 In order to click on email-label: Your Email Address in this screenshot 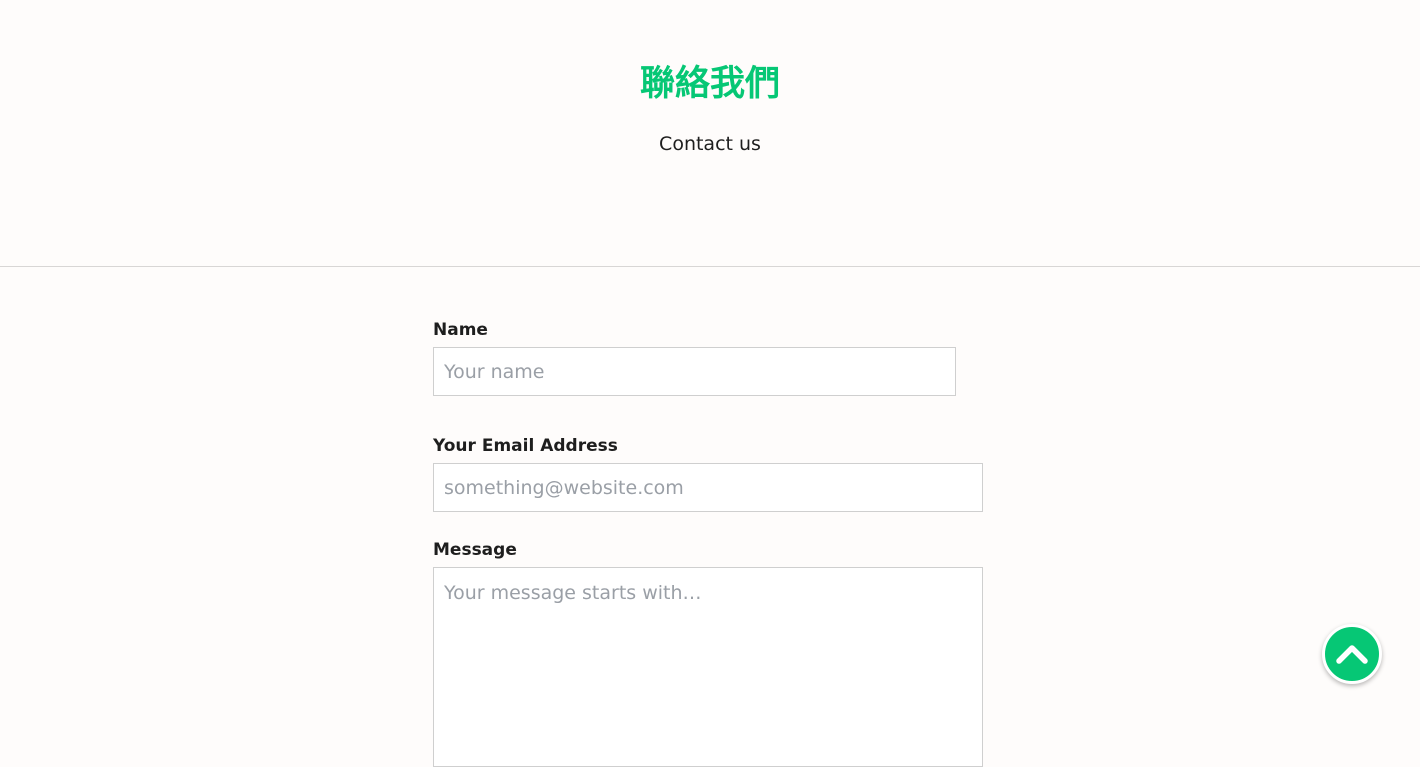, I will do `click(525, 446)`.